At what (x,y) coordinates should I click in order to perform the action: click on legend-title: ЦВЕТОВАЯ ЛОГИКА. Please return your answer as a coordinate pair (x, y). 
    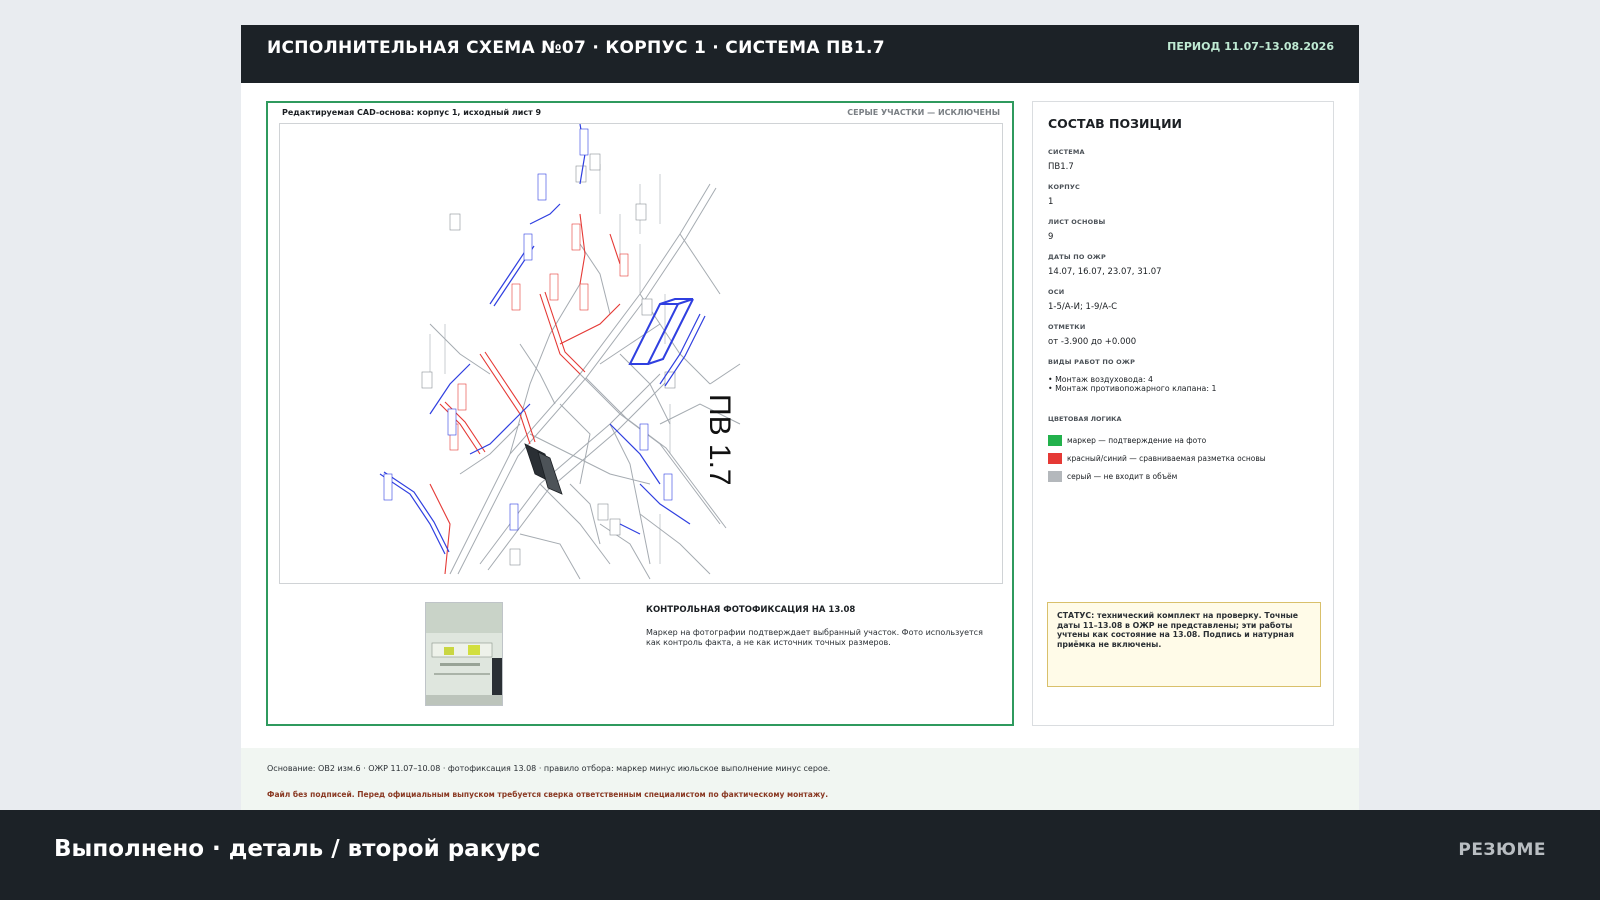
    Looking at the image, I should click on (1085, 419).